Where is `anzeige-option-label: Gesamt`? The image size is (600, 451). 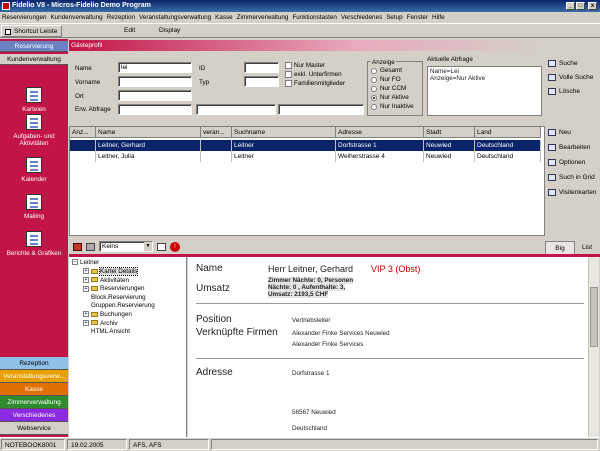 anzeige-option-label: Gesamt is located at coordinates (391, 70).